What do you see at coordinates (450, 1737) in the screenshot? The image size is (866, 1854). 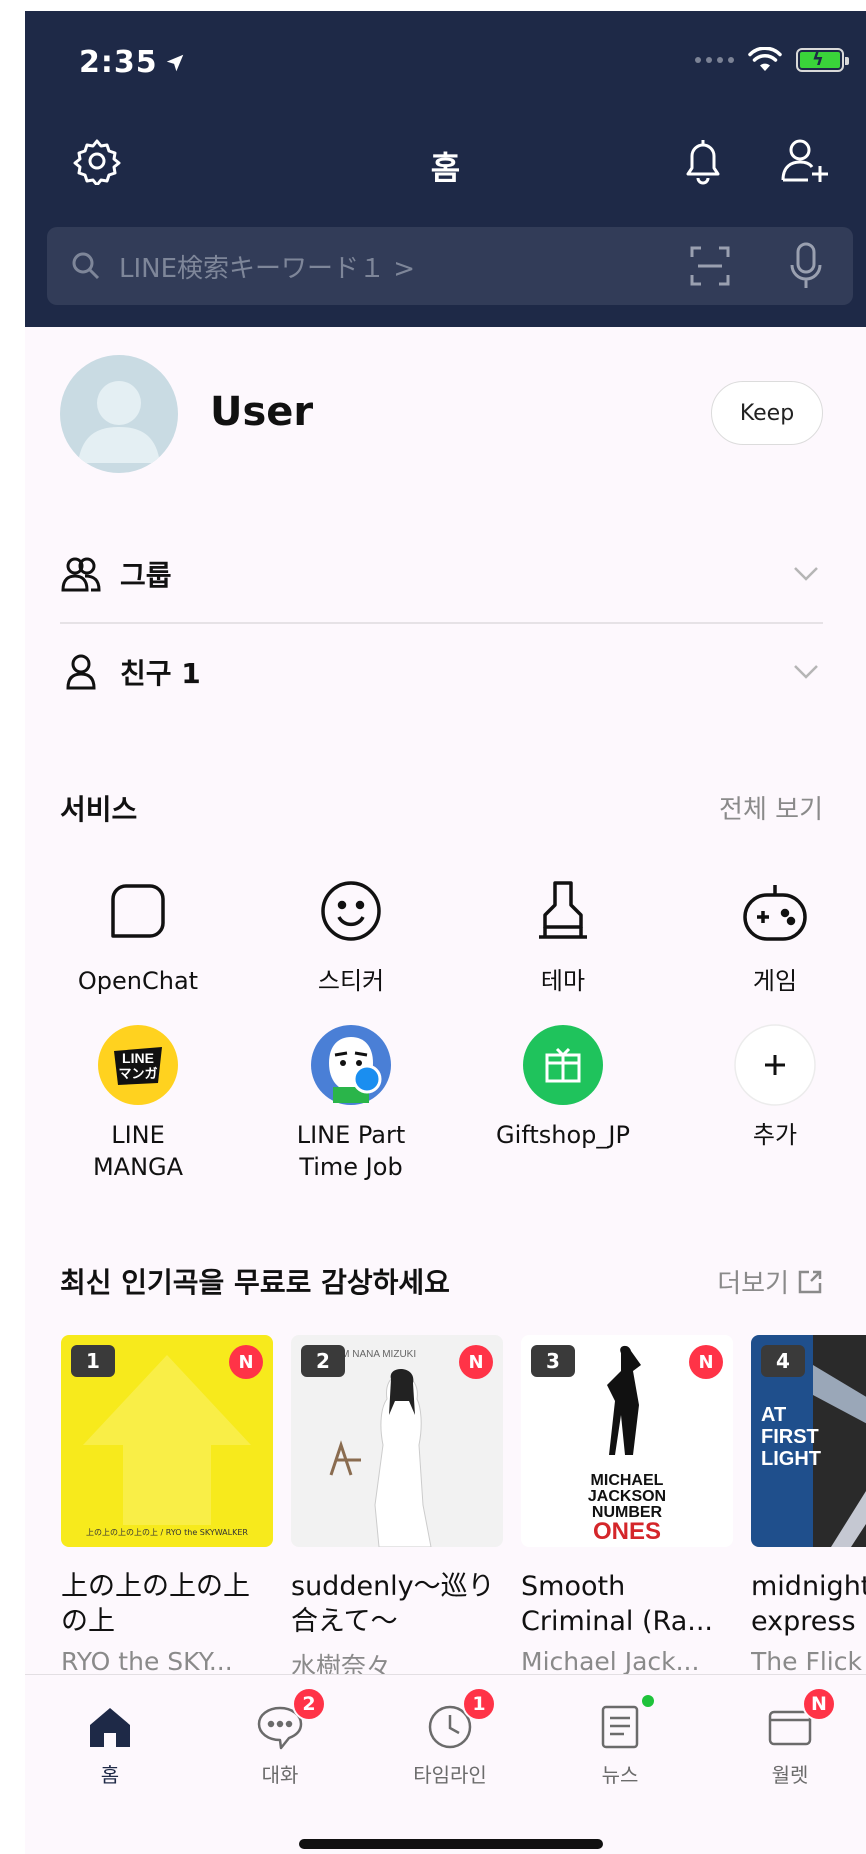 I see `tab-timeline: 1 타임라인` at bounding box center [450, 1737].